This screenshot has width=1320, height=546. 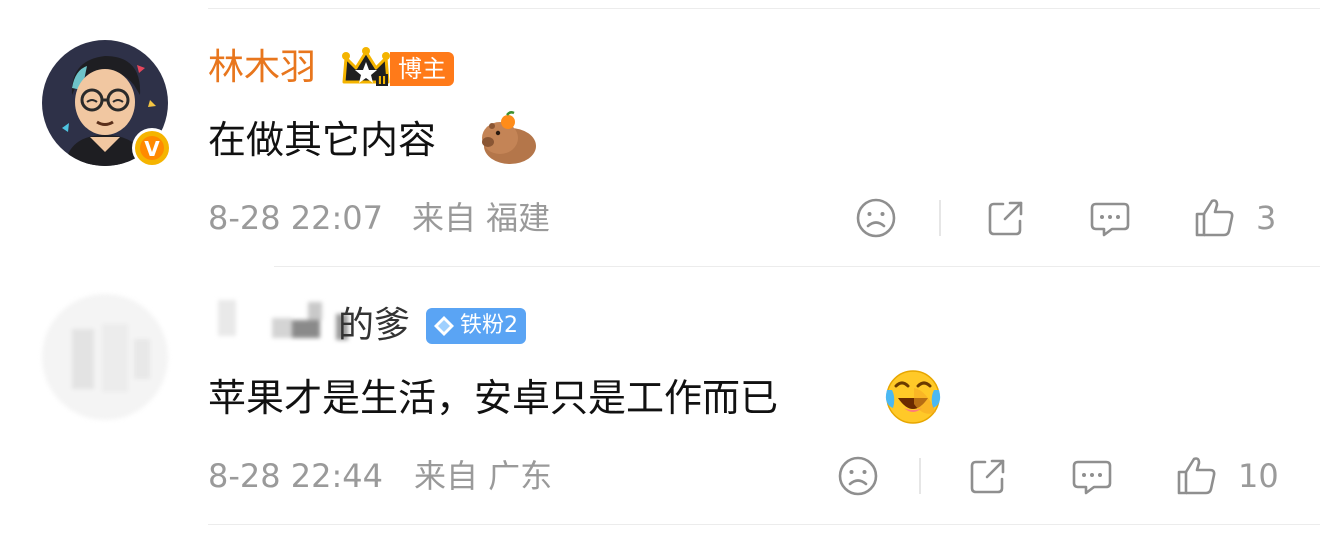 I want to click on comment-location: 来自 福建, so click(x=481, y=218).